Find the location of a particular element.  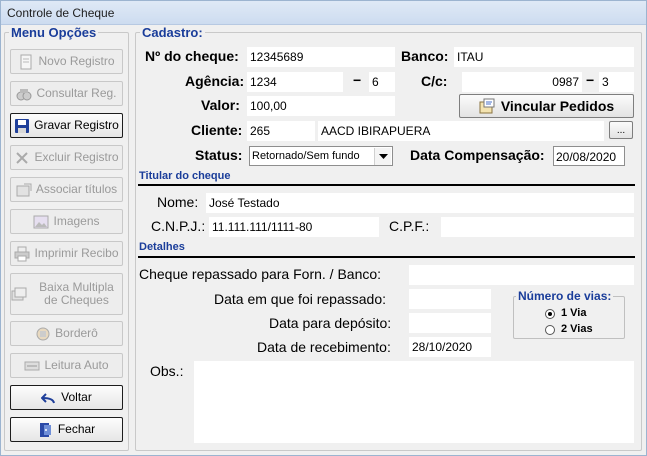

batch-checks-button: Baixa Multipla de Cheques is located at coordinates (66, 294).